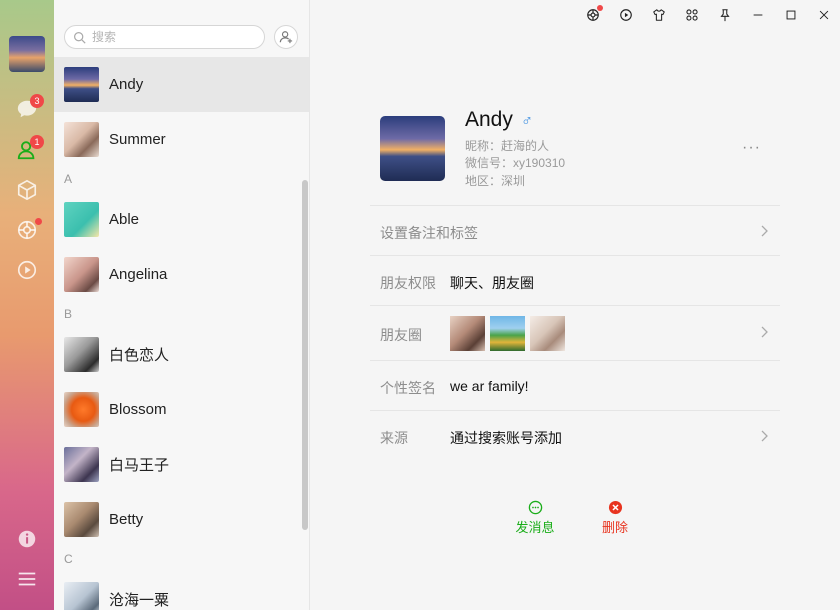 The width and height of the screenshot is (840, 610). Describe the element at coordinates (68, 559) in the screenshot. I see `section-header: C` at that location.